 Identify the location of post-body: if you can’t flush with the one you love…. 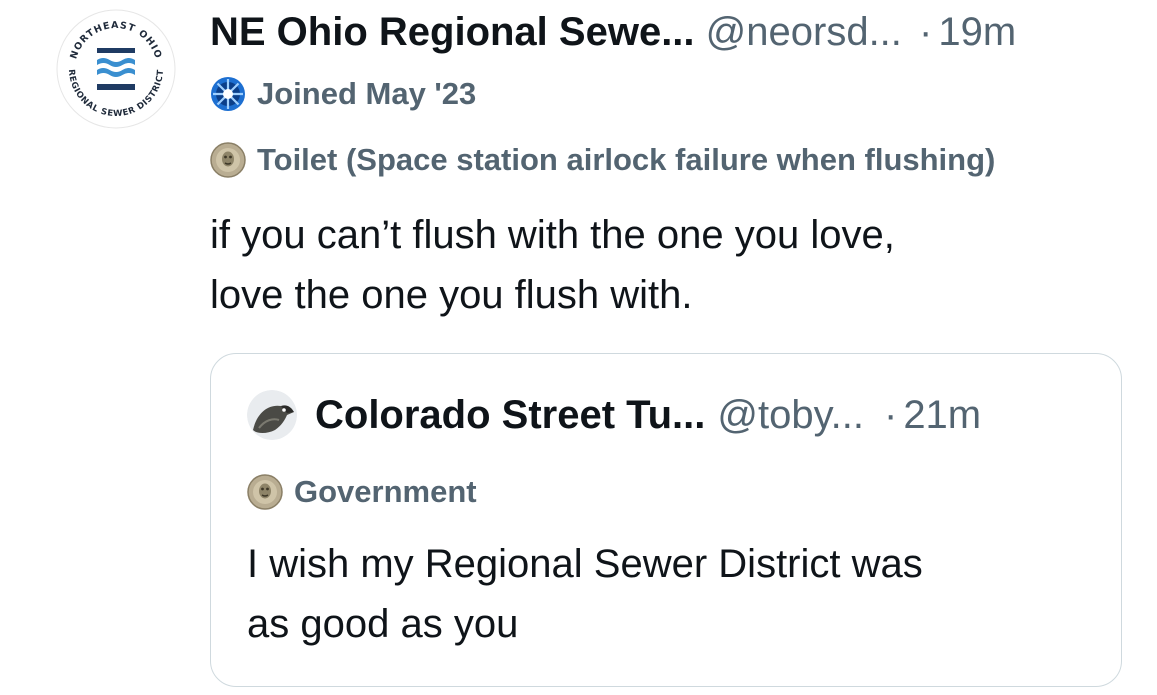
(660, 265).